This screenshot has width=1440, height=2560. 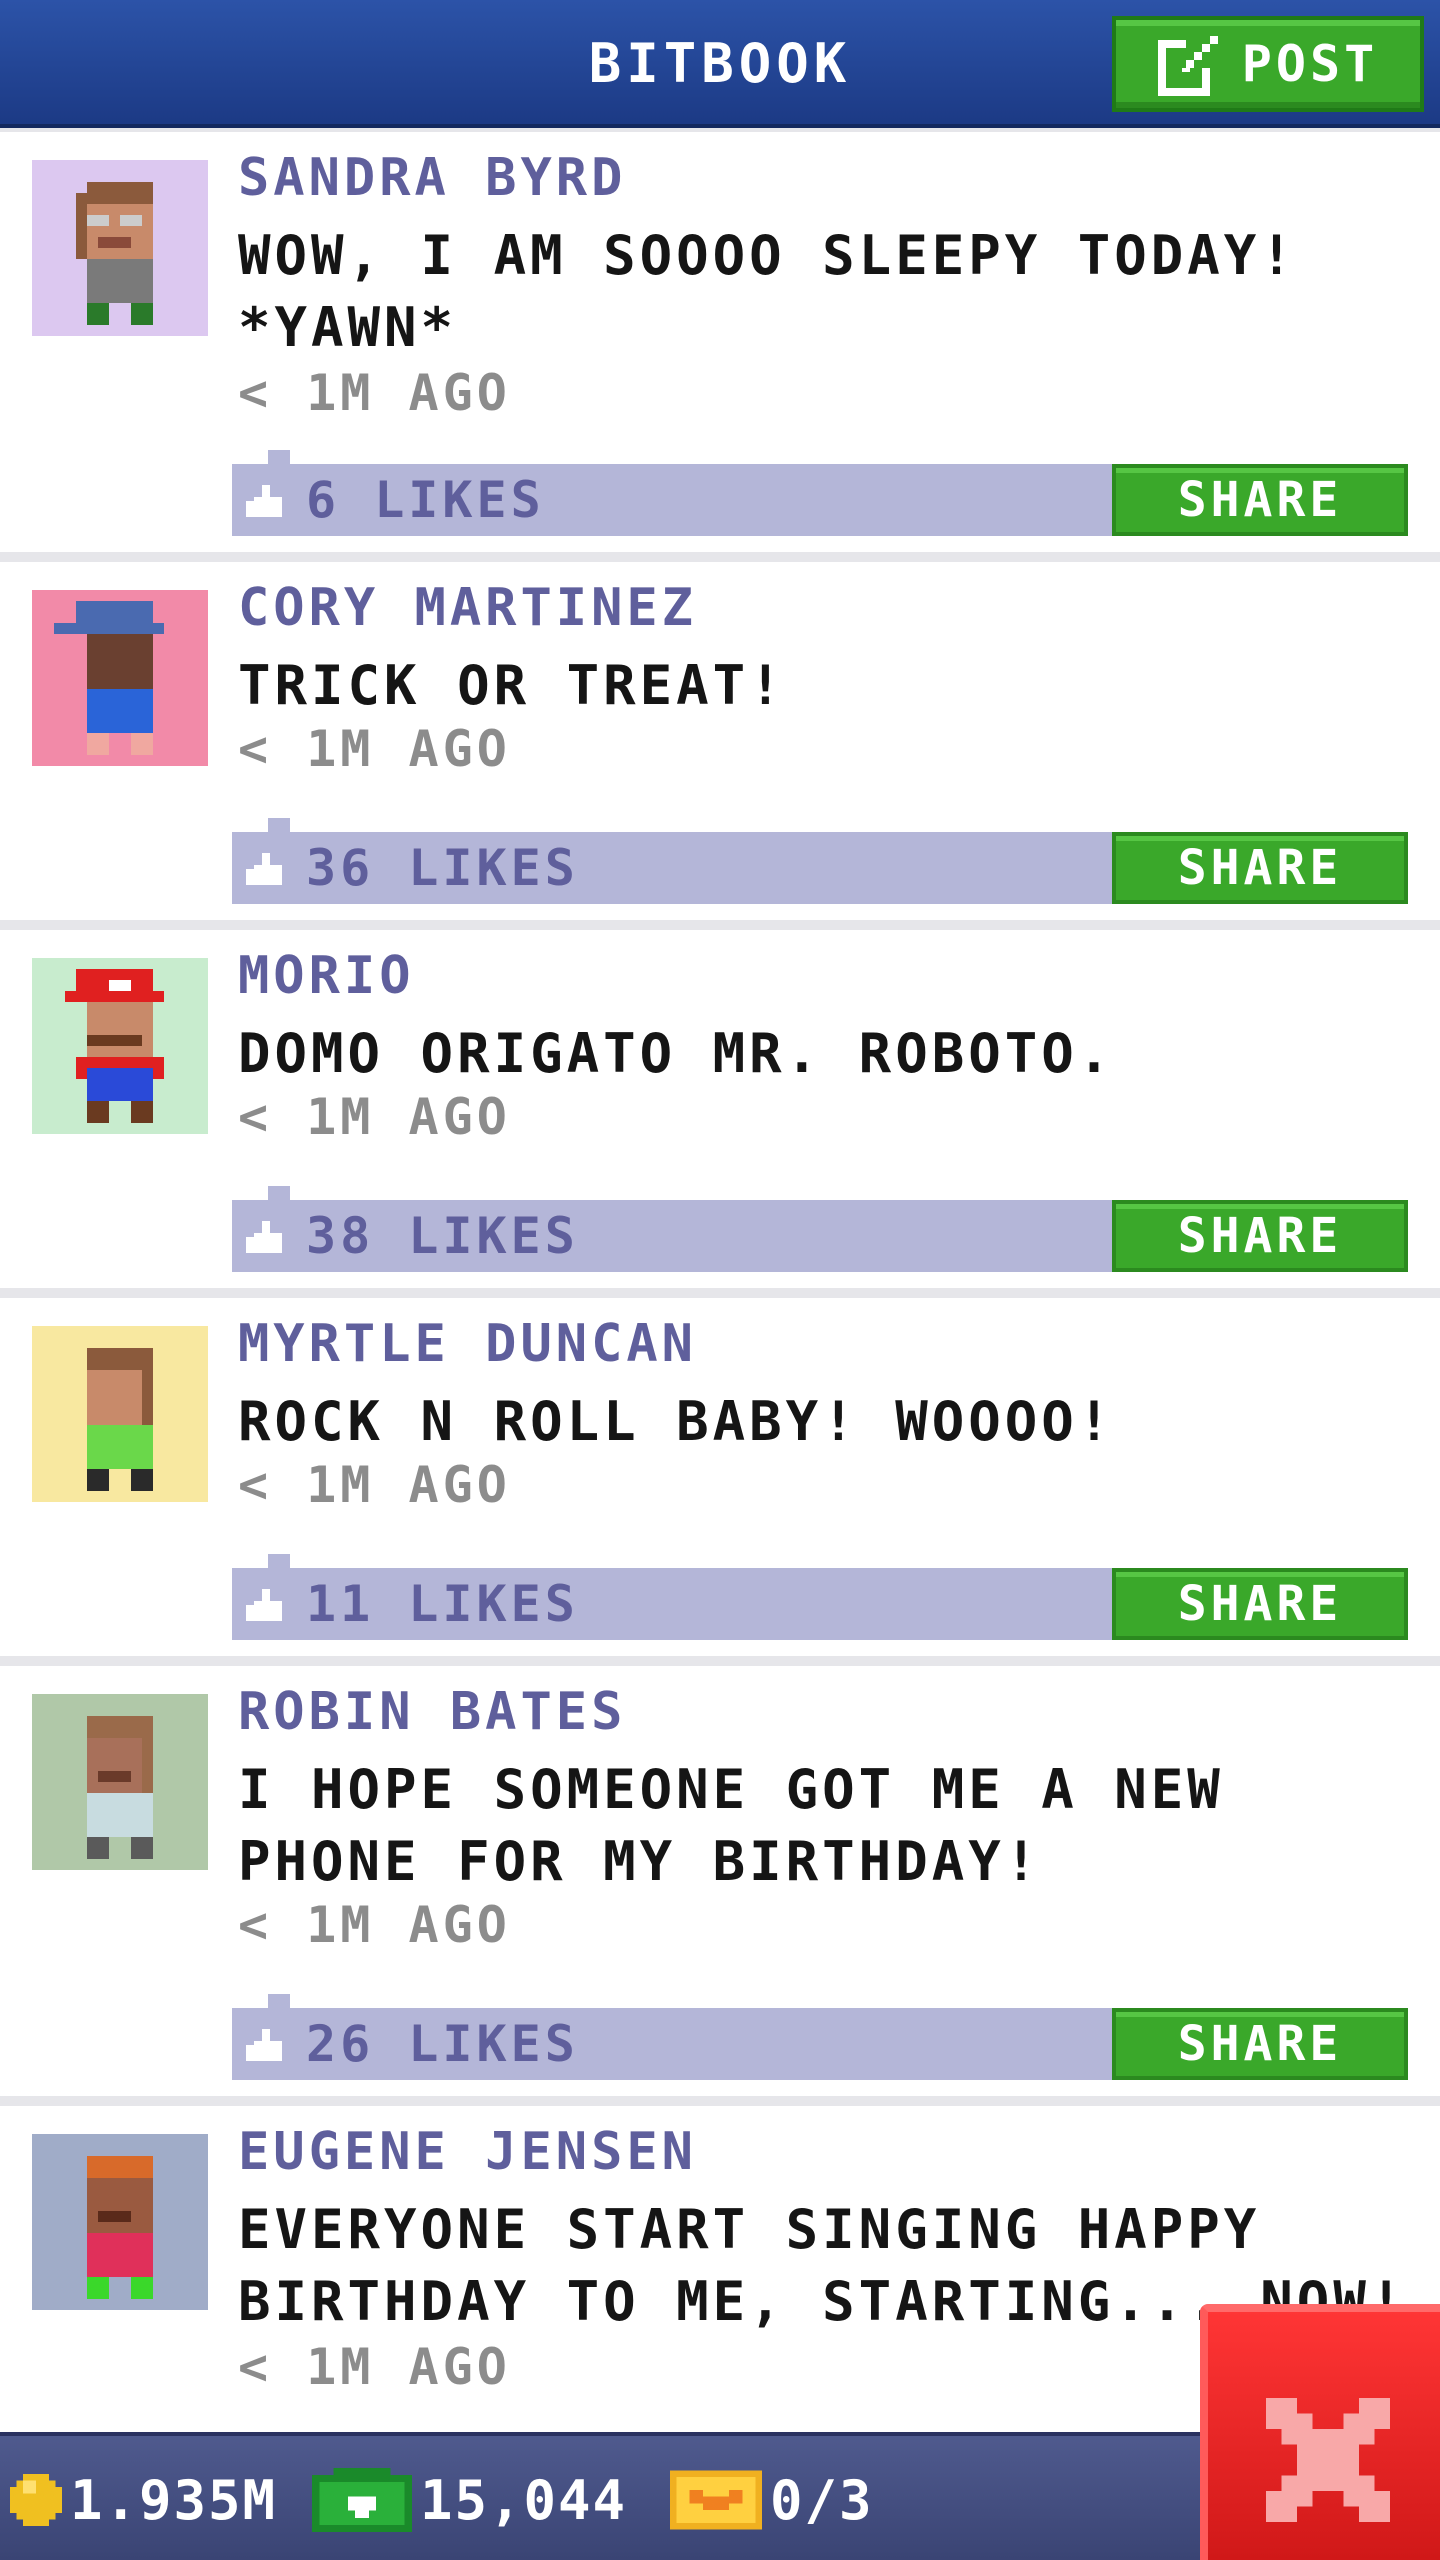 What do you see at coordinates (820, 2037) in the screenshot?
I see `like-bar: 26 LIKES SHARE` at bounding box center [820, 2037].